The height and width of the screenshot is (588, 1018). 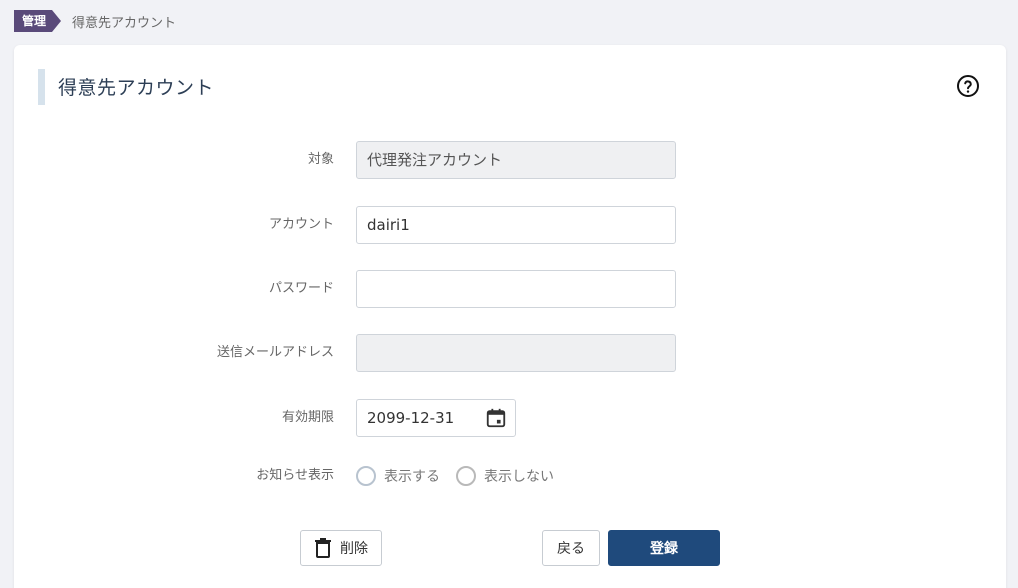 I want to click on breadcrumb-current: 得意先アカウント, so click(x=124, y=23).